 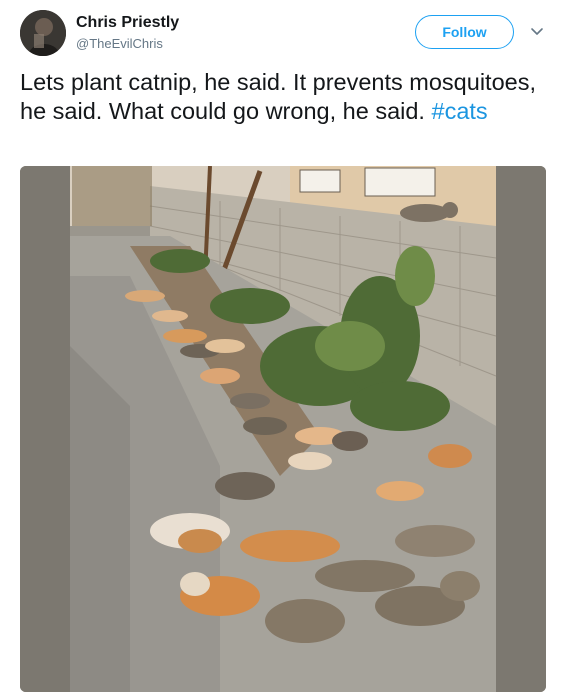 I want to click on avatar, so click(x=43, y=33).